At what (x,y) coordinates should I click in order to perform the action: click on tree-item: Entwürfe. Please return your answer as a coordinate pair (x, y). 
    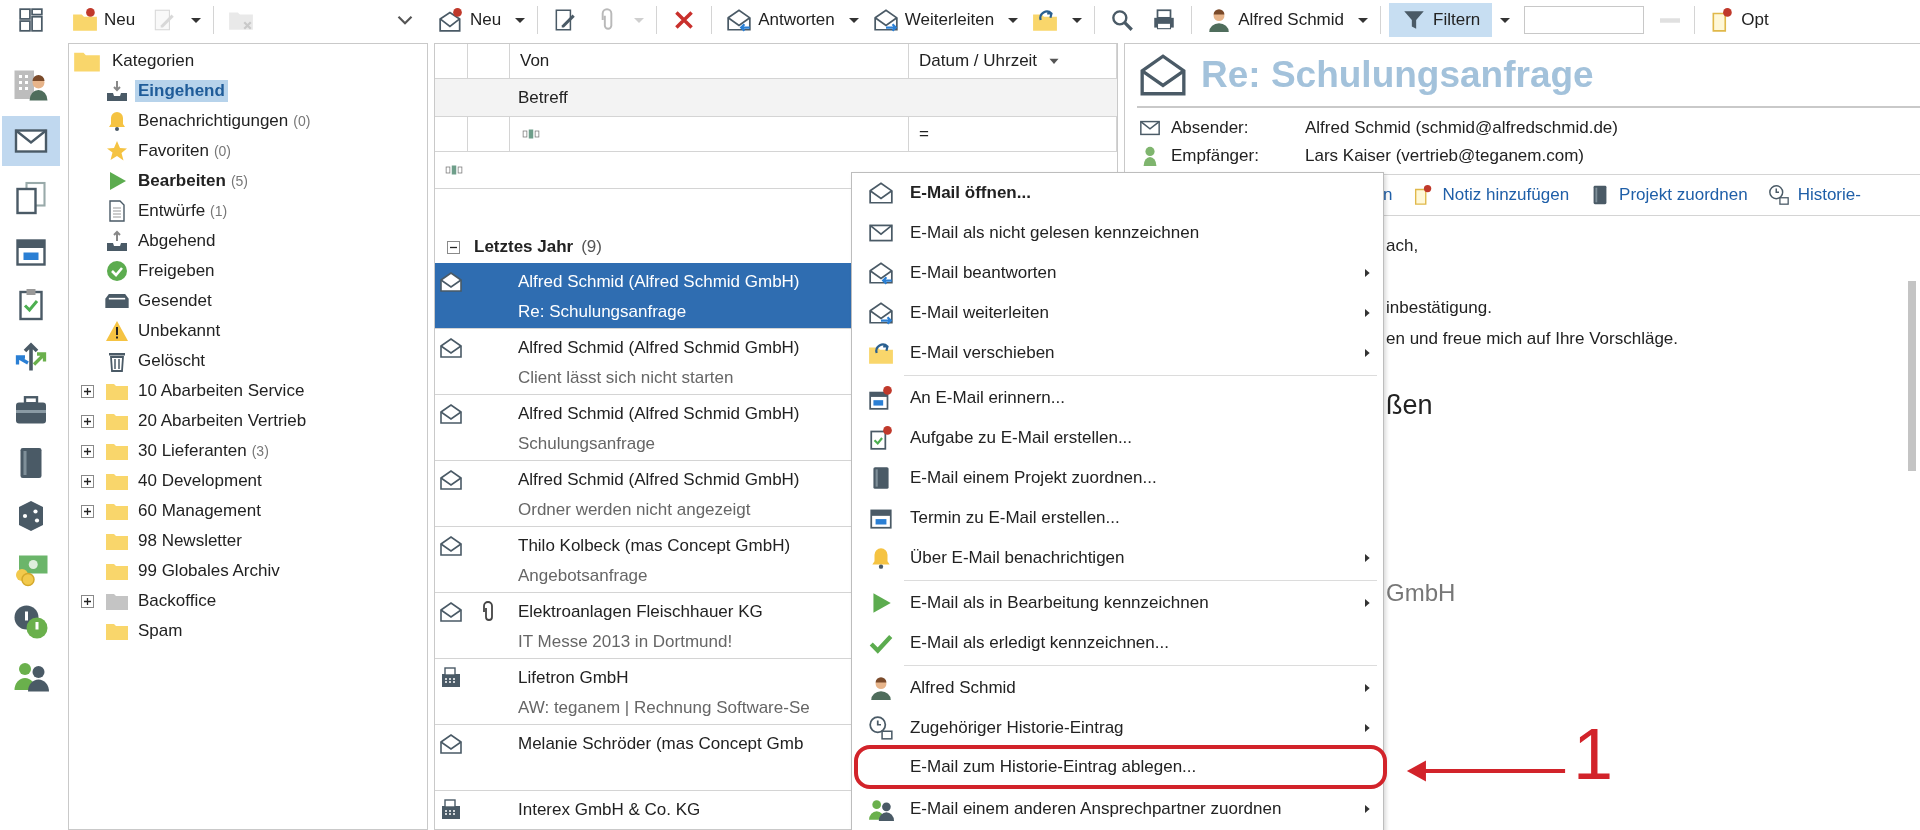
    Looking at the image, I should click on (172, 211).